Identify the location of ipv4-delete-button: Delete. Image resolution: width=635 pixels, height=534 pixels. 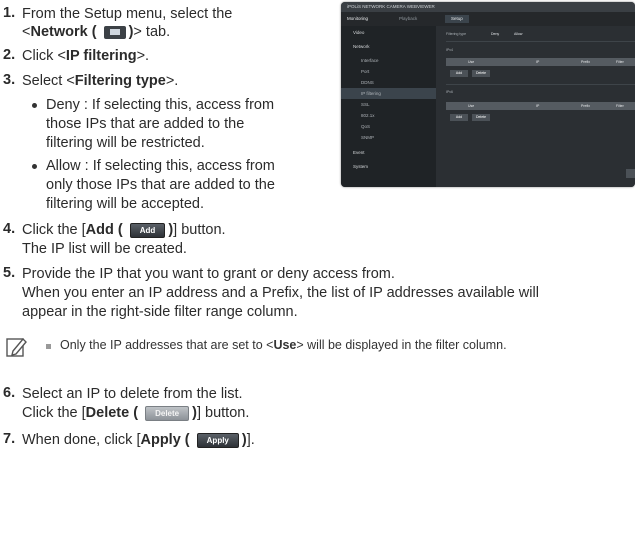
(481, 73).